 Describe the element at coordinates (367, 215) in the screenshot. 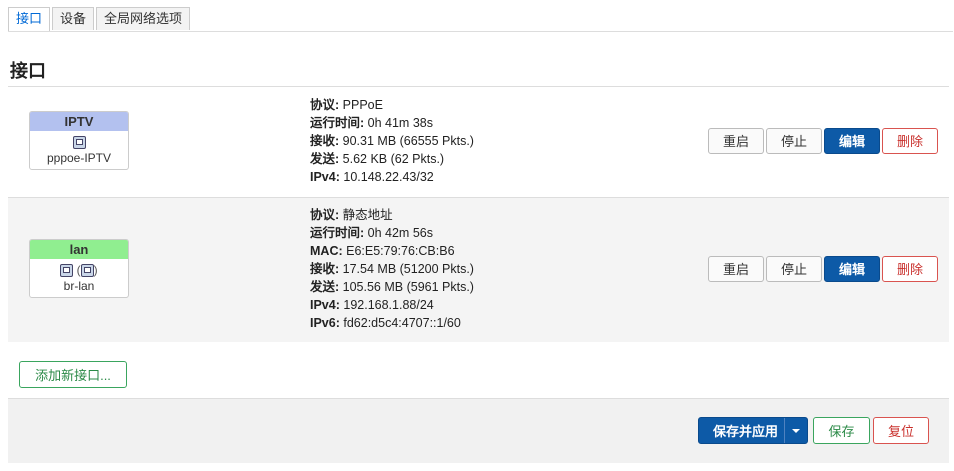

I see `info-value: 静态地址` at that location.